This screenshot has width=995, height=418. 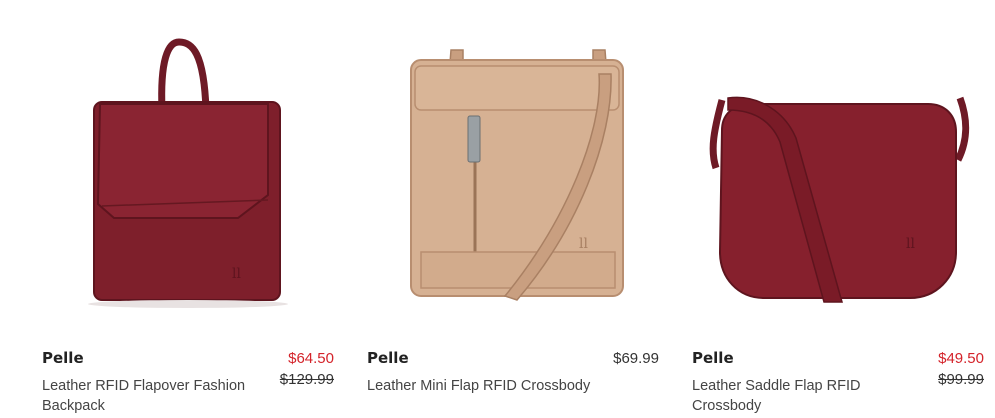 I want to click on original-price: $99.99, so click(x=961, y=379).